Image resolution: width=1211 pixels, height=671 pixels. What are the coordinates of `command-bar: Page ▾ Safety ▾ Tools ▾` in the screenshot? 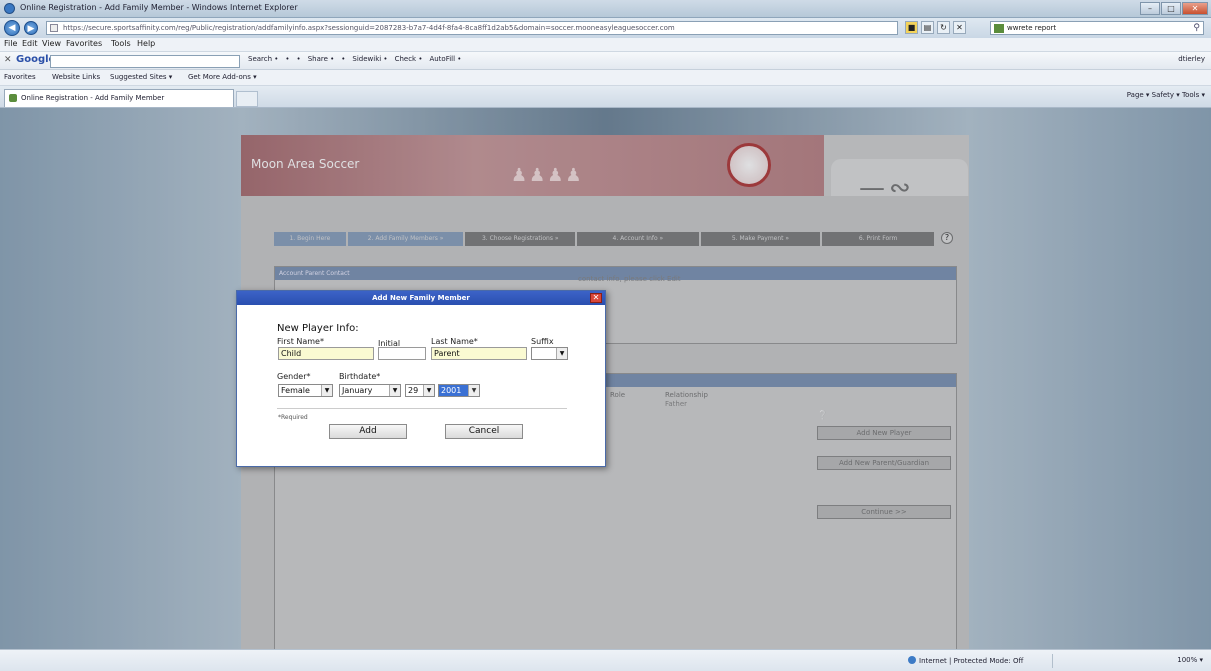 It's located at (1166, 95).